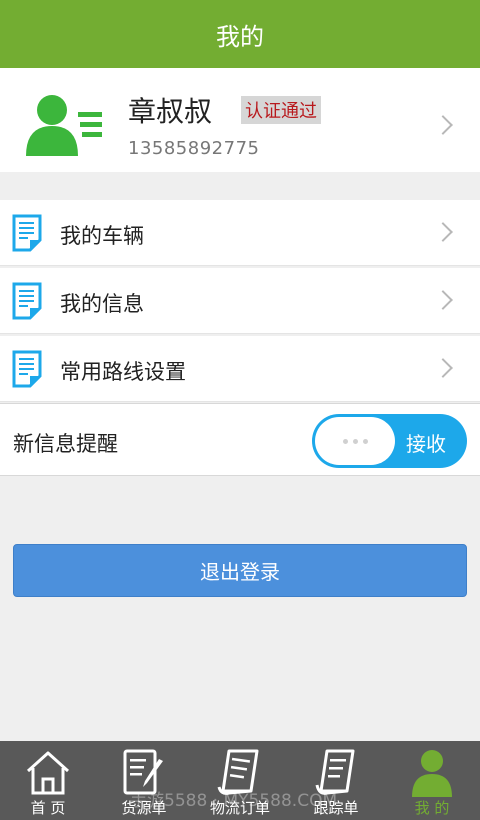 The width and height of the screenshot is (480, 820). I want to click on notification-label: 新信息提醒, so click(65, 444).